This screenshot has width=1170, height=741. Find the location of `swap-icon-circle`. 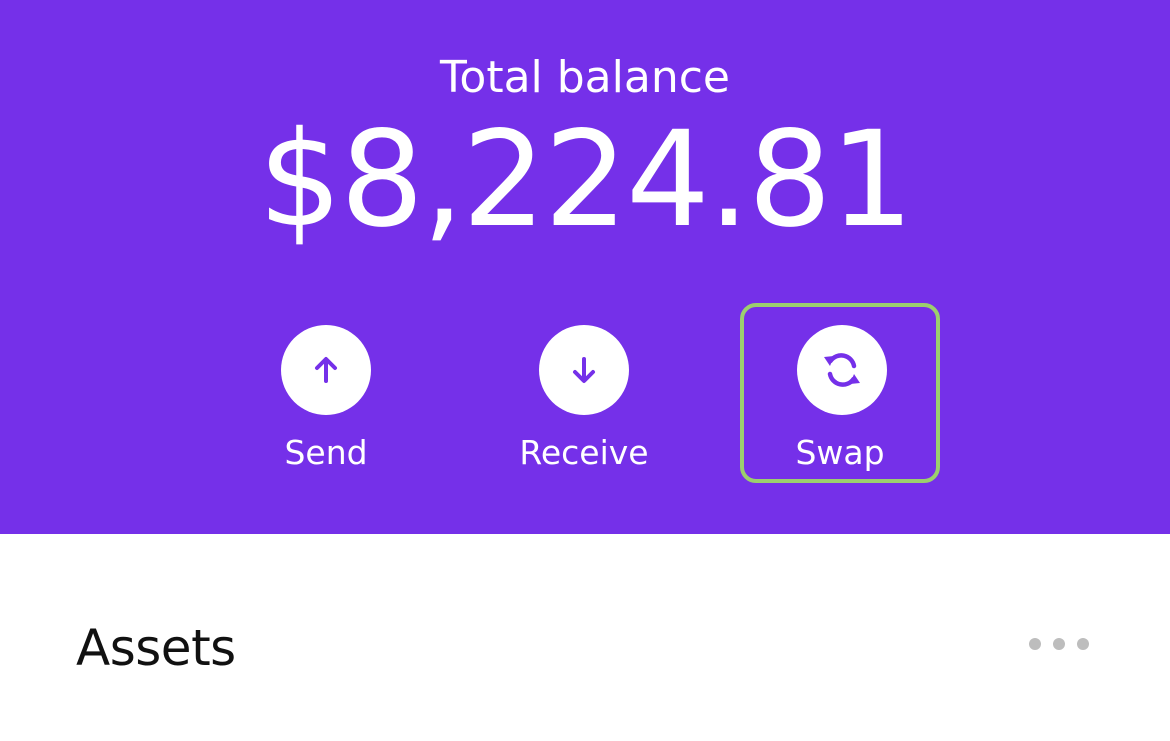

swap-icon-circle is located at coordinates (842, 370).